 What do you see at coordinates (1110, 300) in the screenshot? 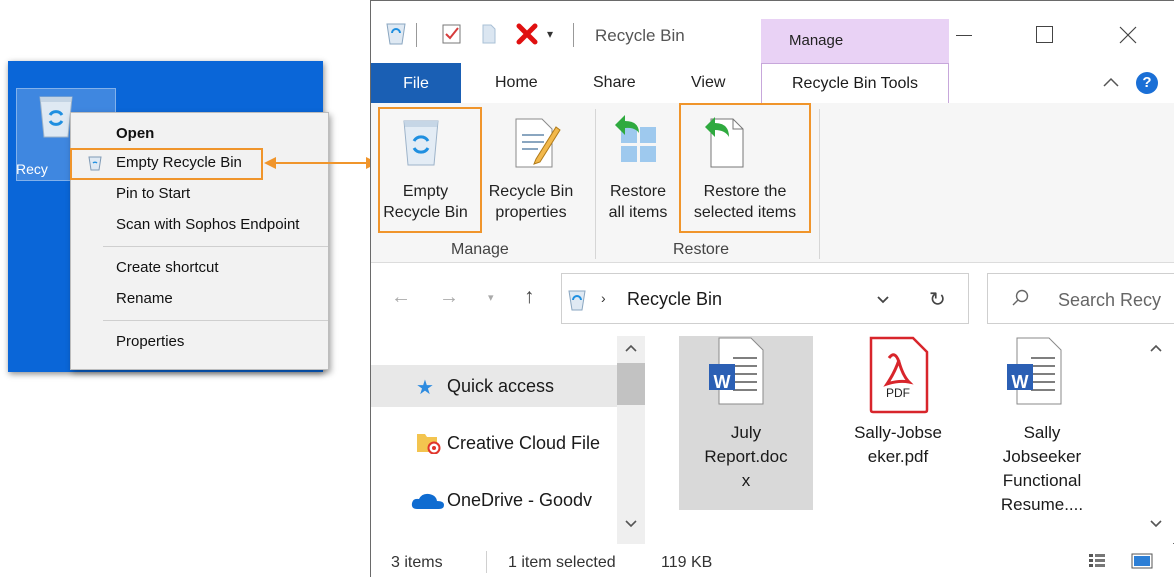
I see `search-placeholder: Search Recy` at bounding box center [1110, 300].